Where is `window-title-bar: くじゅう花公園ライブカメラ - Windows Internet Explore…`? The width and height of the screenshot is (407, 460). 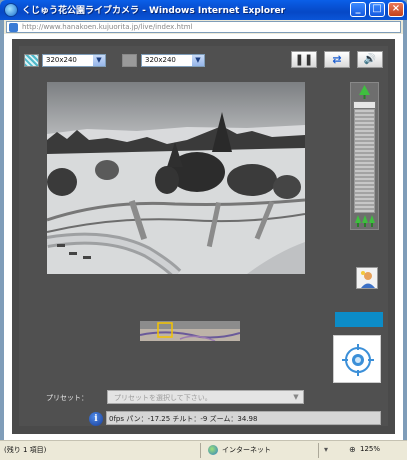
window-title-bar: くじゅう花公園ライブカメラ - Windows Internet Explore… is located at coordinates (203, 10).